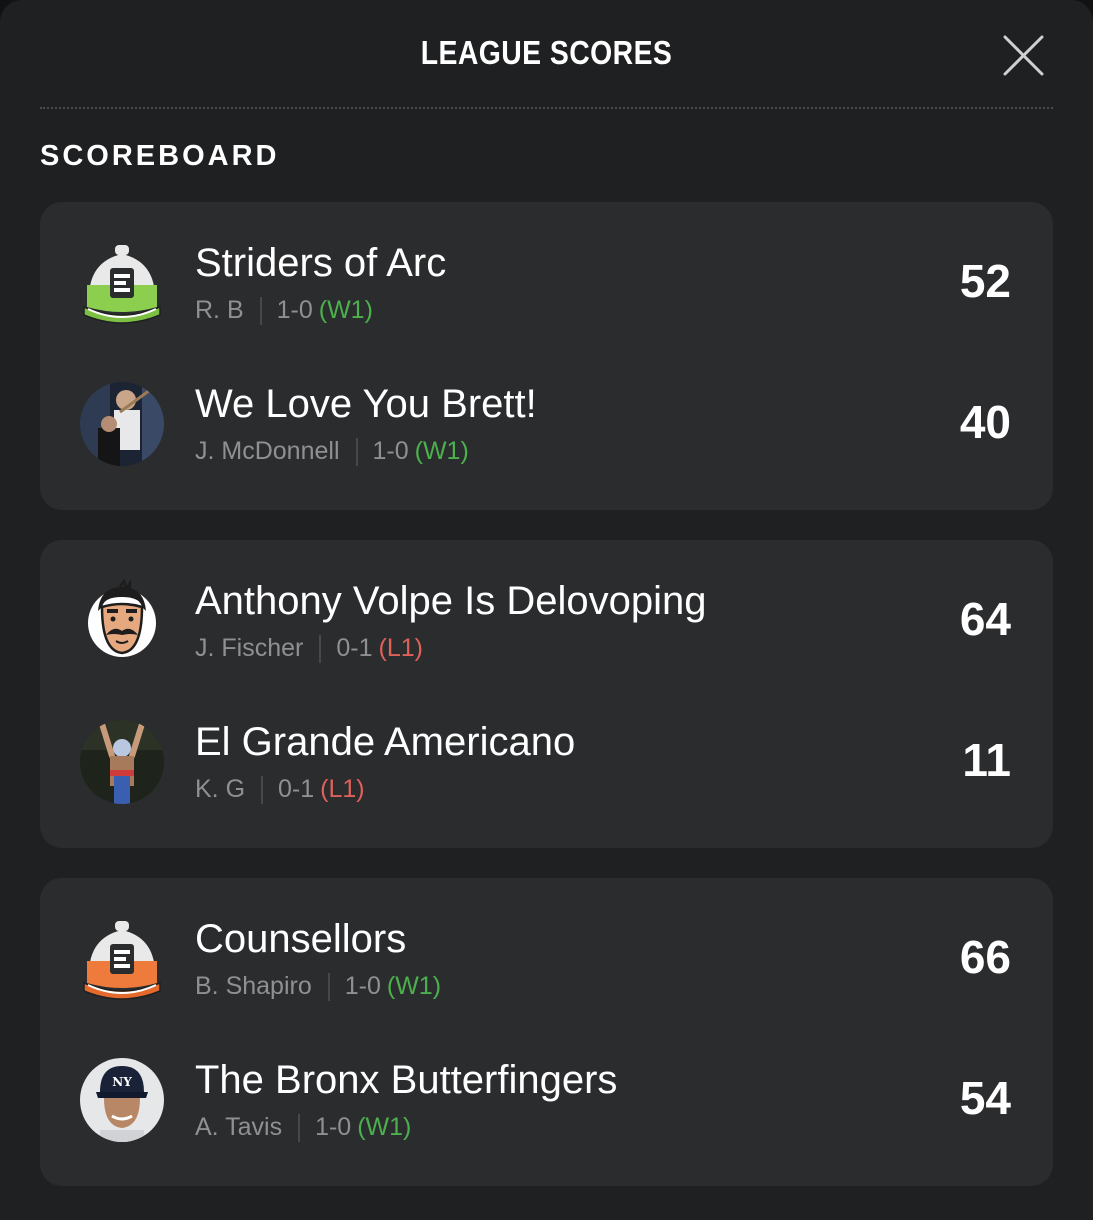 The width and height of the screenshot is (1093, 1220). What do you see at coordinates (546, 108) in the screenshot?
I see `header-divider` at bounding box center [546, 108].